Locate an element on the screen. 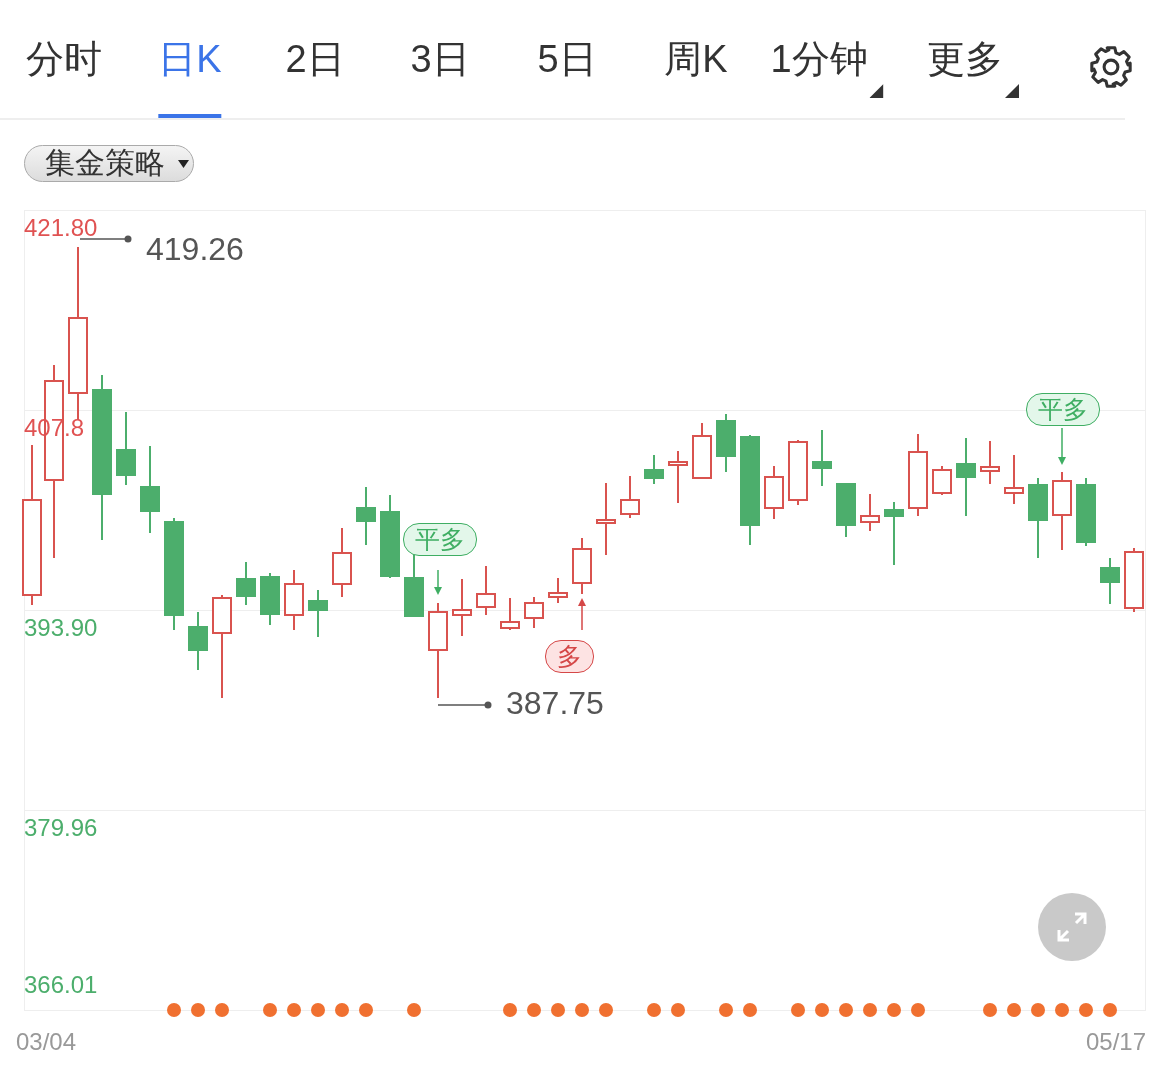 This screenshot has height=1073, width=1170. axis-label: 379.96 is located at coordinates (61, 828).